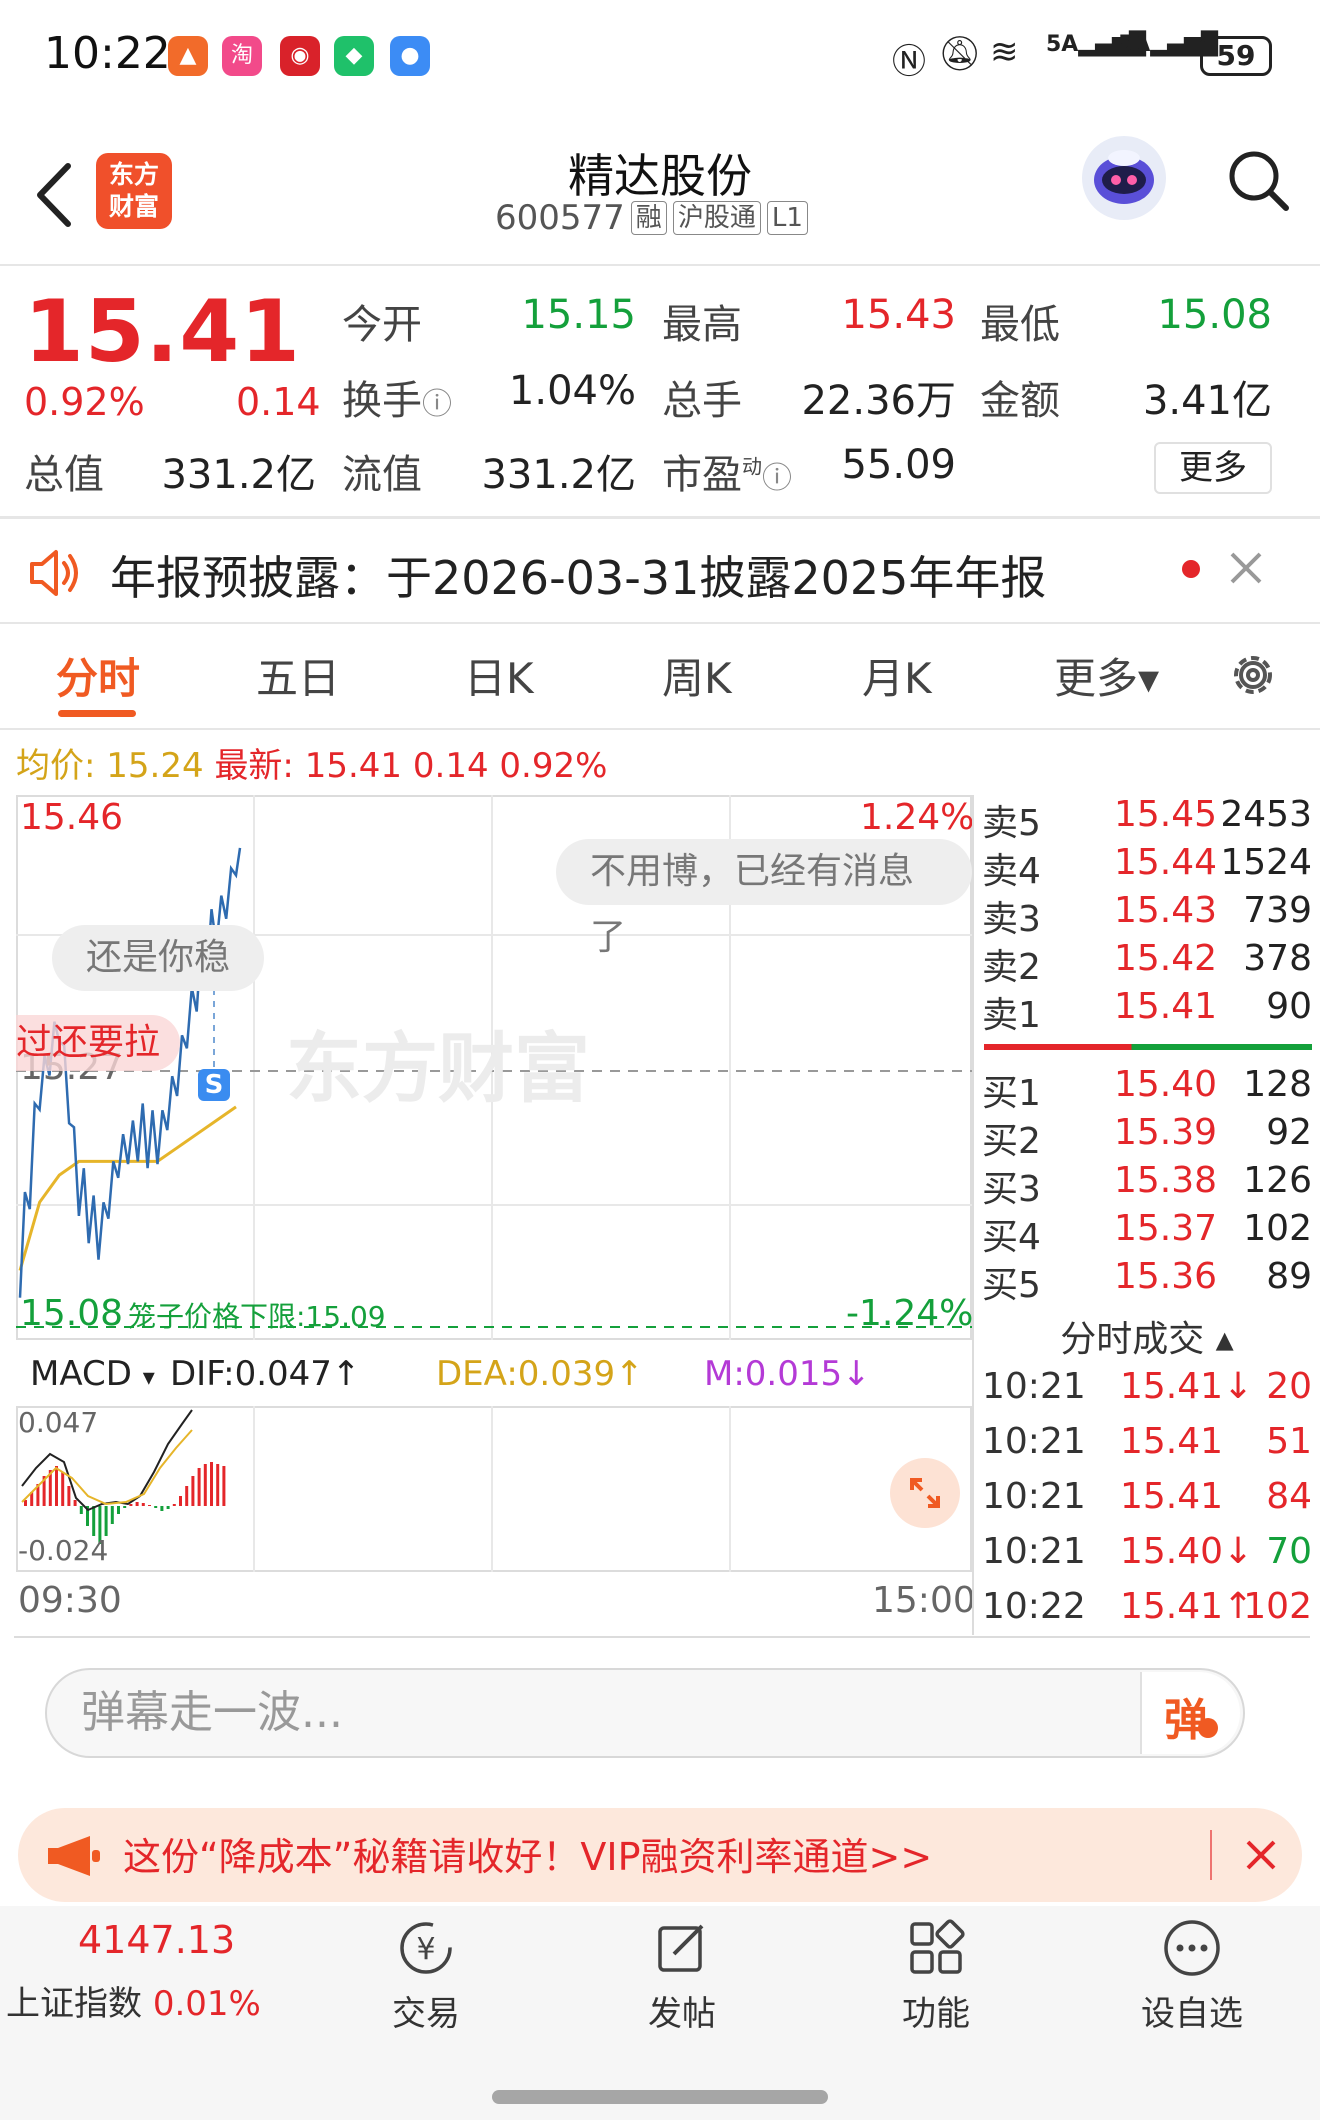 The width and height of the screenshot is (1320, 2120). What do you see at coordinates (1034, 1441) in the screenshot?
I see `trade-time: 10:21` at bounding box center [1034, 1441].